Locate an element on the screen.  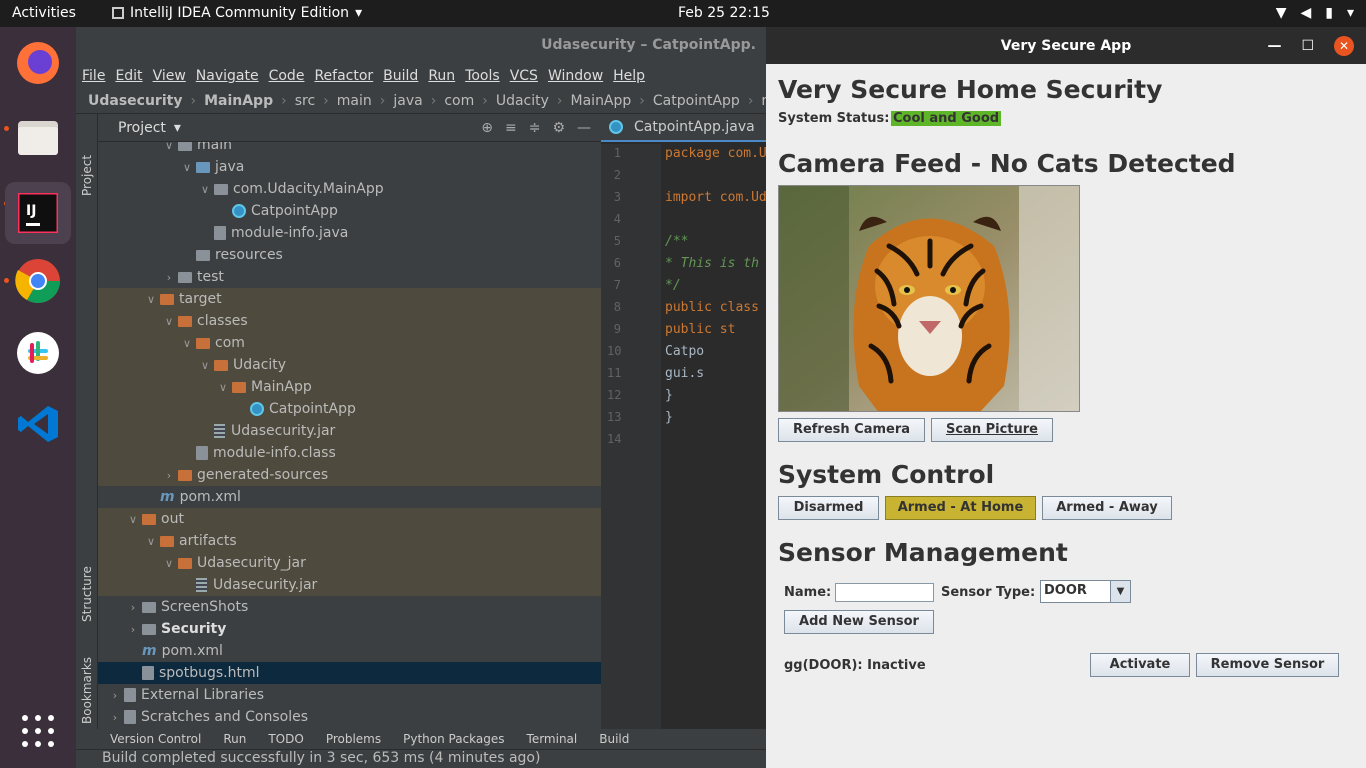
breadcrumb-item: CatpointApp is located at coordinates (696, 101).